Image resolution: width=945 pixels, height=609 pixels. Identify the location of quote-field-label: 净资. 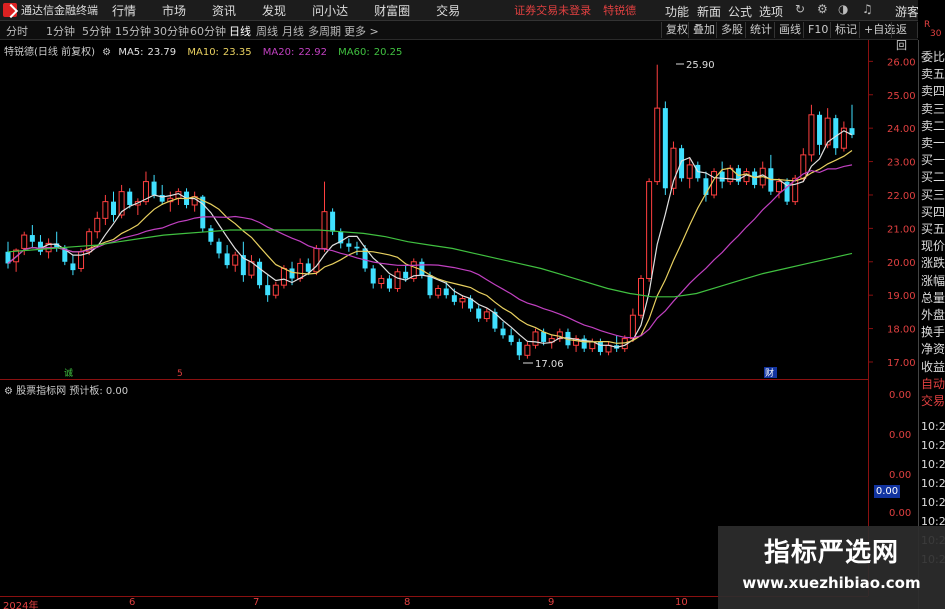
(933, 349).